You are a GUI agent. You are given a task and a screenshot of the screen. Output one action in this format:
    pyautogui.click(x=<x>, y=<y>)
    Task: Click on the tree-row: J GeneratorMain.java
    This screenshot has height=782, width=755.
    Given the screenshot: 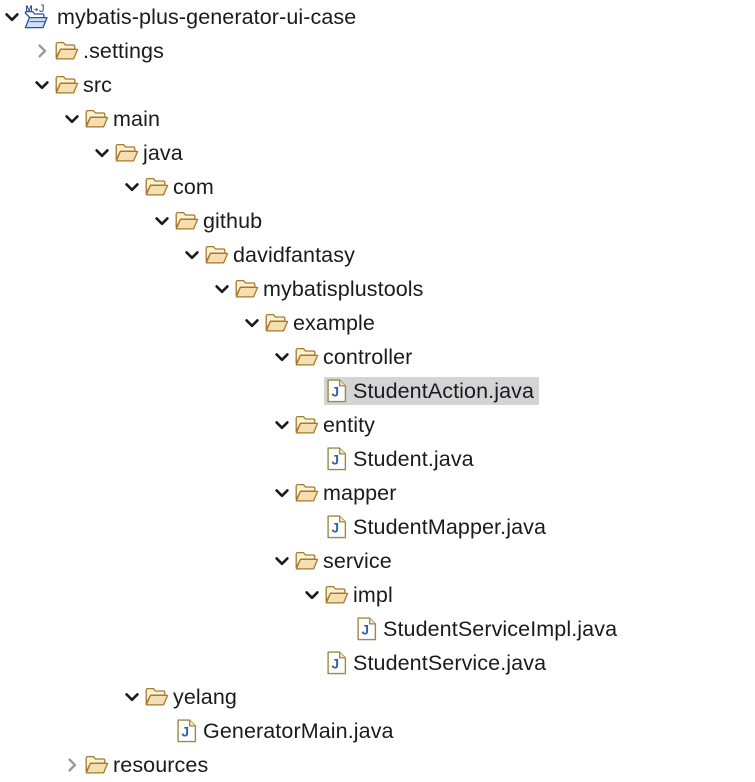 What is the action you would take?
    pyautogui.click(x=377, y=731)
    